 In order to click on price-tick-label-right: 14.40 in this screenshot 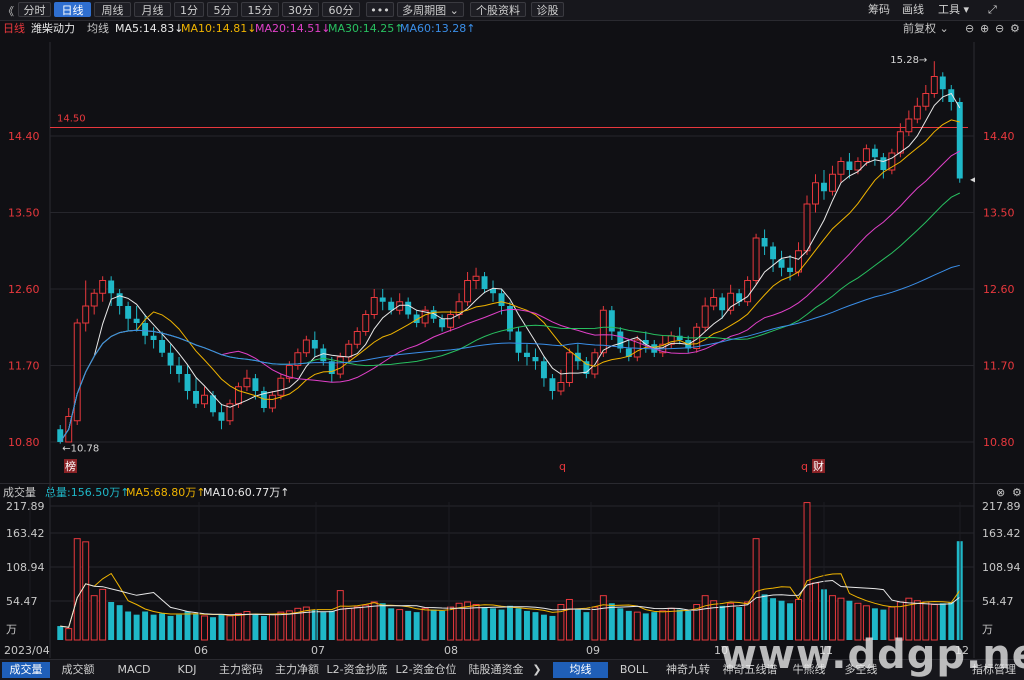, I will do `click(999, 136)`.